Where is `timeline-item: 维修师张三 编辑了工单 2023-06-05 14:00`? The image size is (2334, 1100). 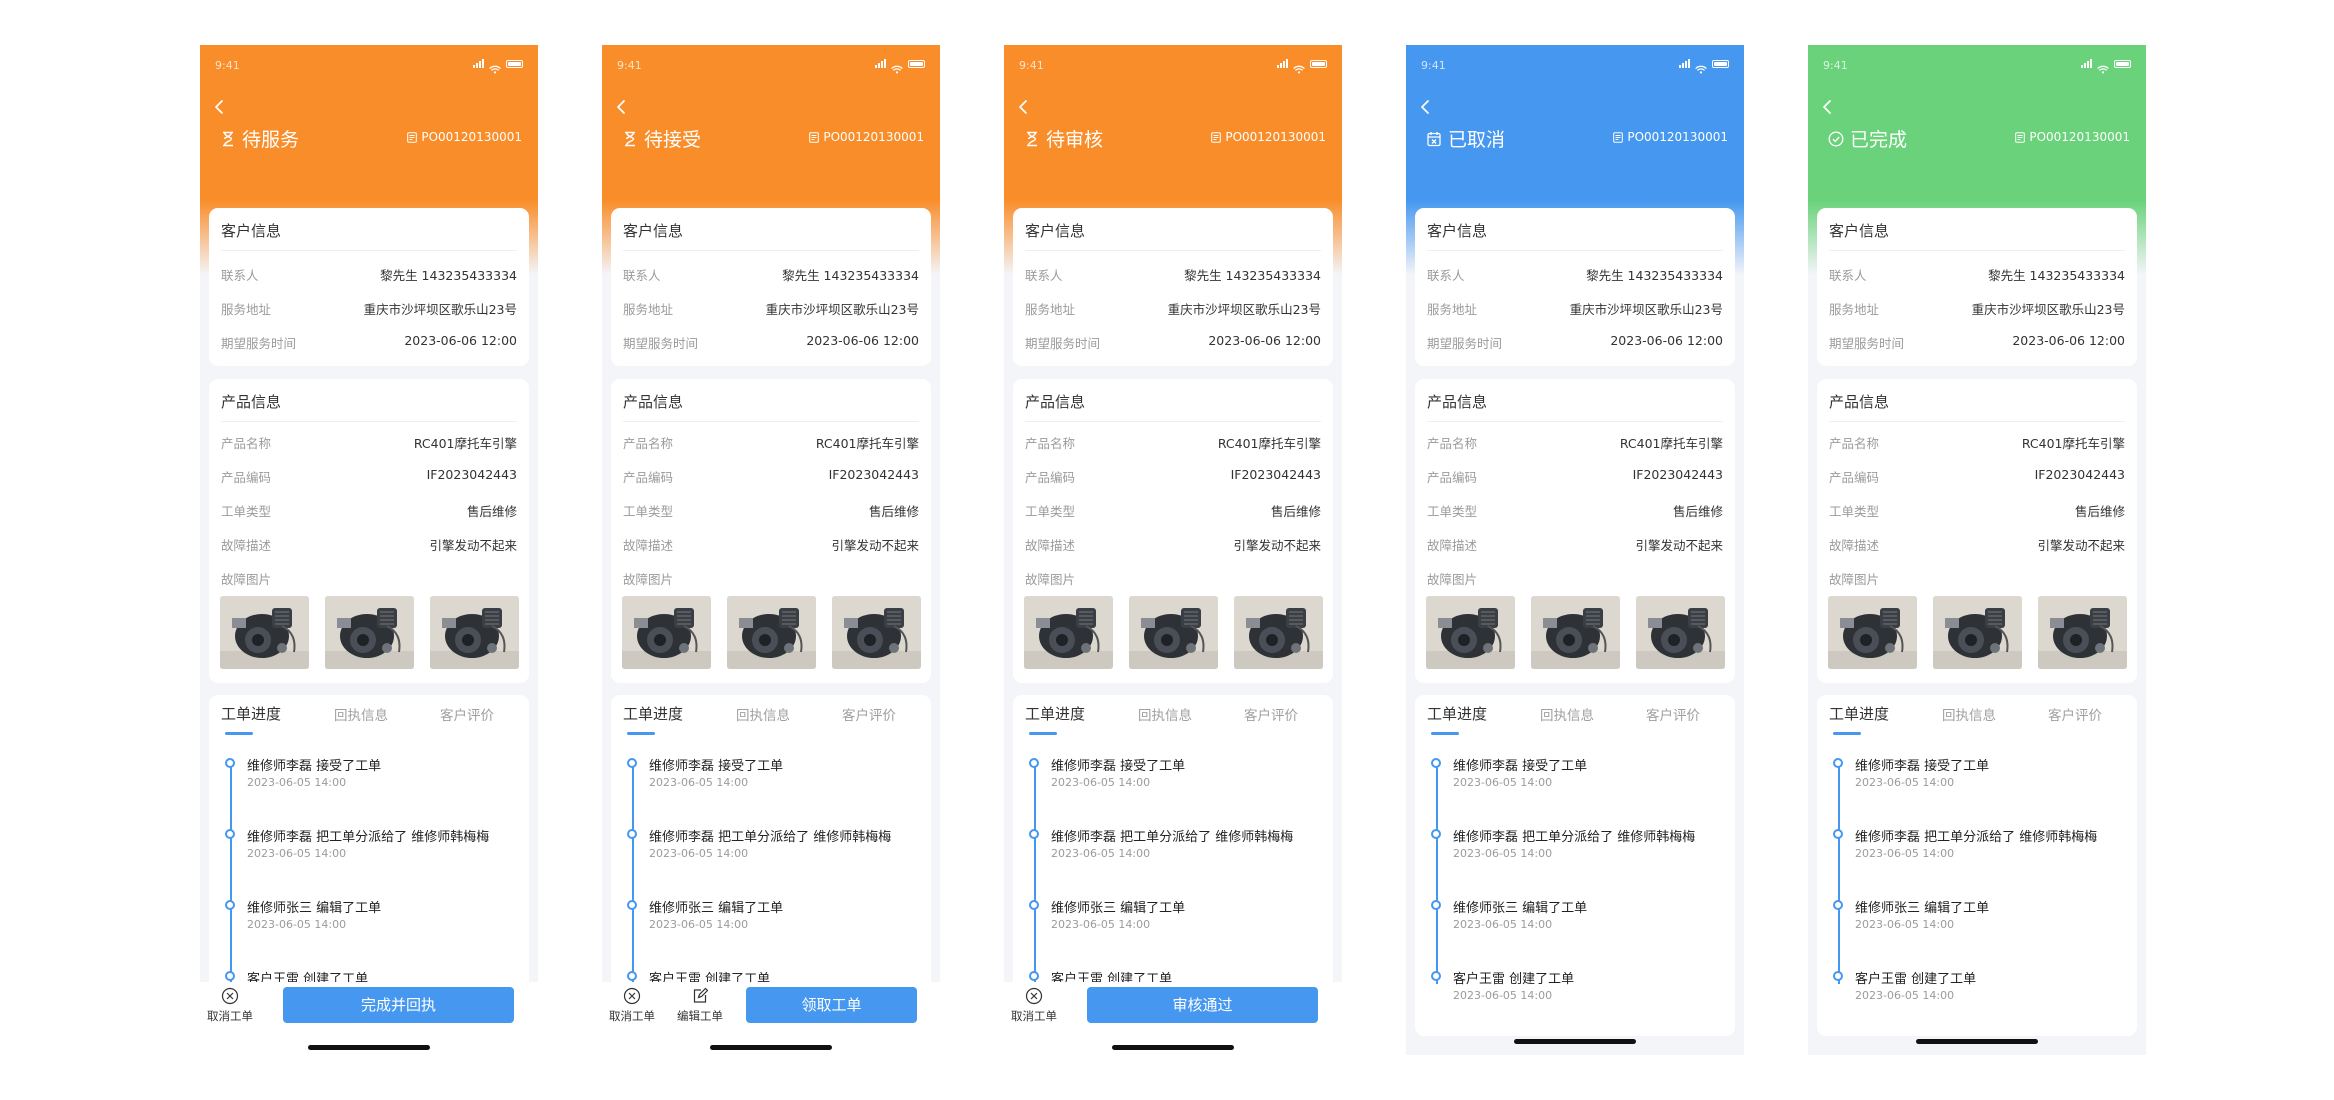 timeline-item: 维修师张三 编辑了工单 2023-06-05 14:00 is located at coordinates (370, 915).